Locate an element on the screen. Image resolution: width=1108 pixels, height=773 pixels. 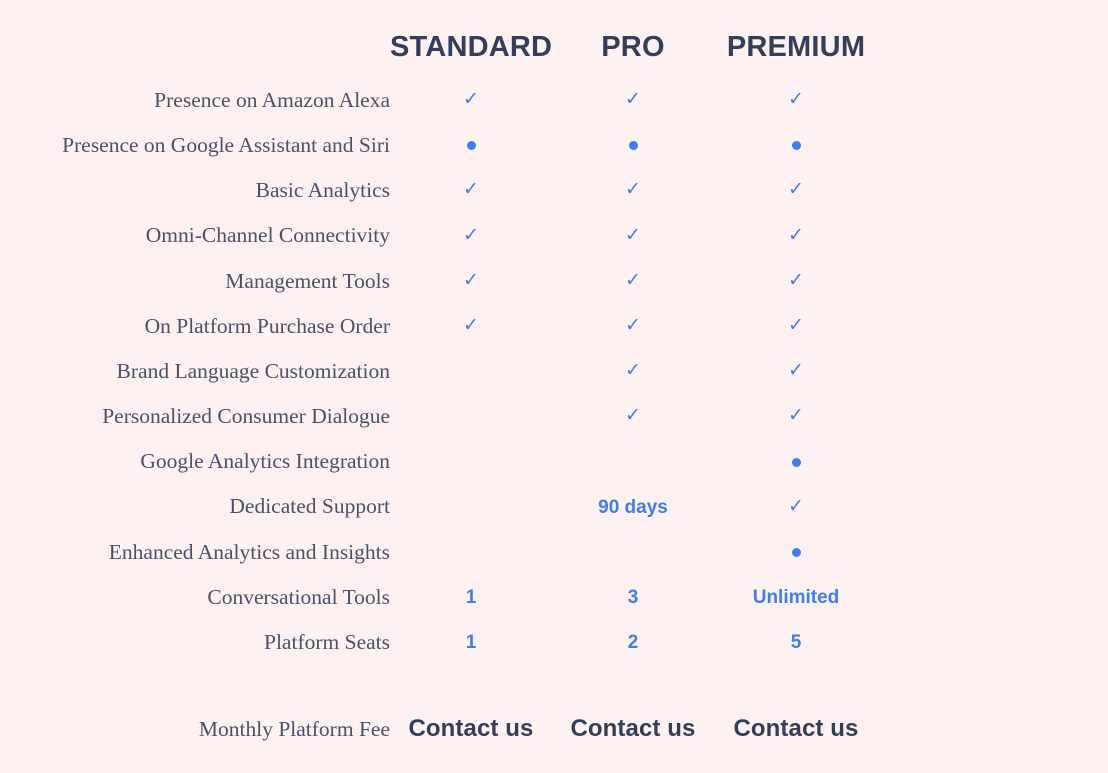
contact-us-standard: Contact us is located at coordinates (470, 728).